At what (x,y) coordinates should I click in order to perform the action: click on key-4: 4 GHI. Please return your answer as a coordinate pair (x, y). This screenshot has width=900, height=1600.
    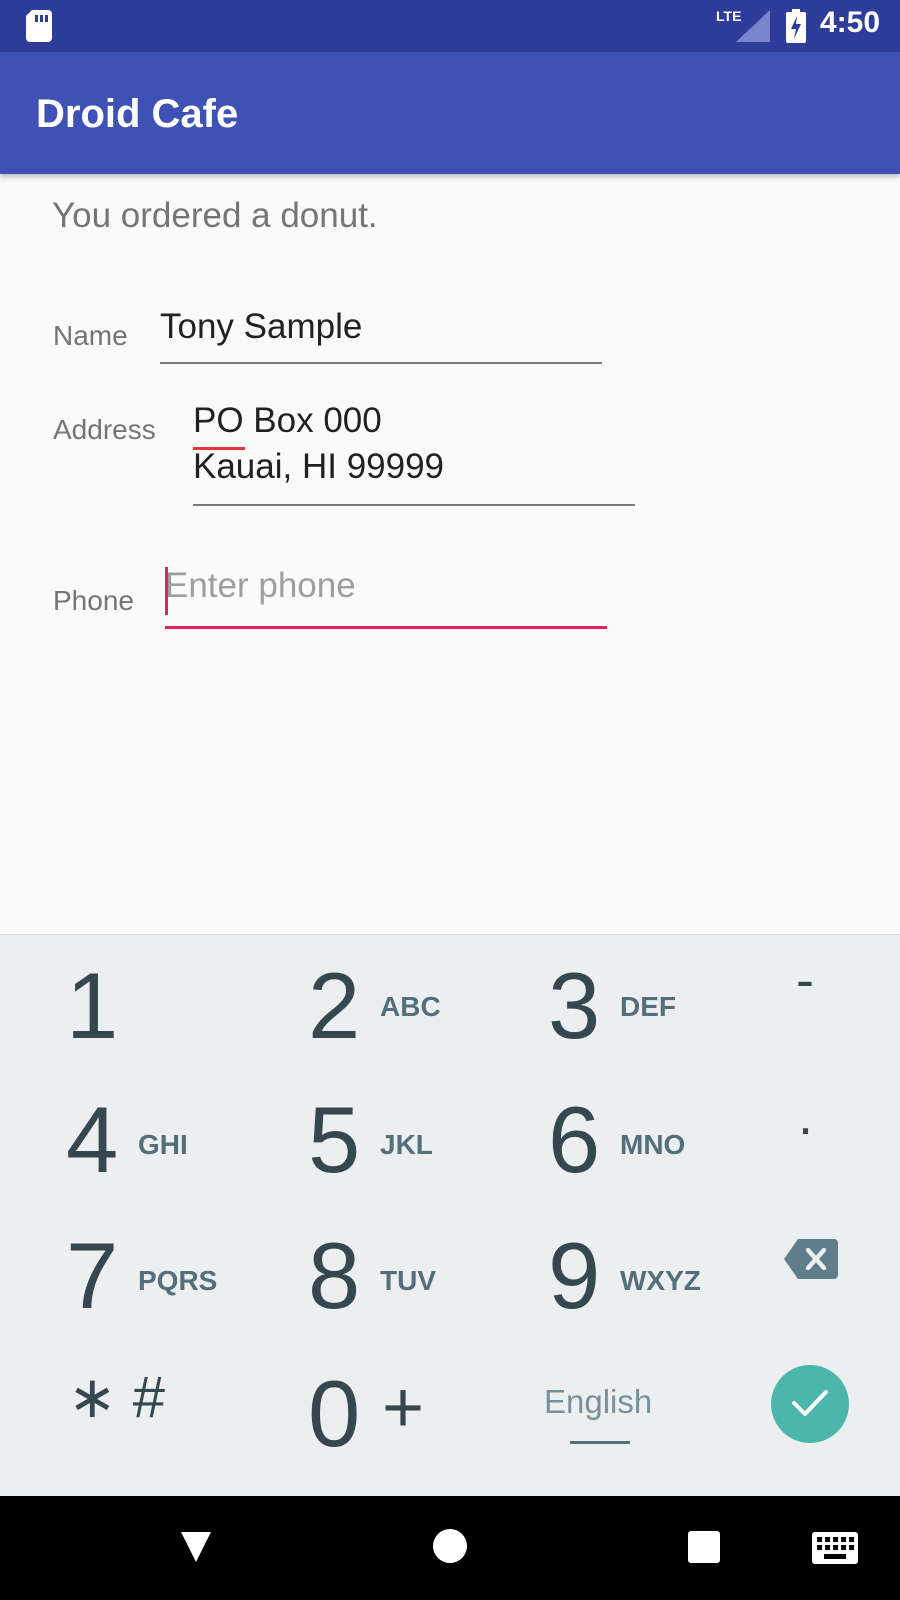
    Looking at the image, I should click on (112, 1142).